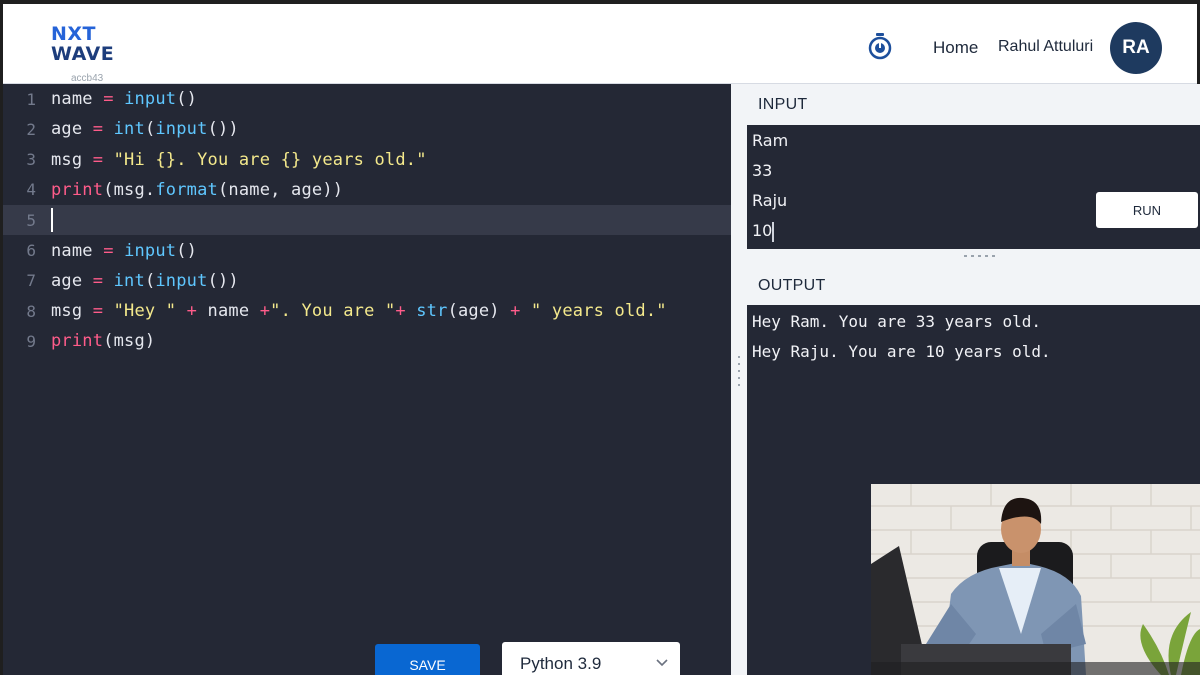  Describe the element at coordinates (770, 140) in the screenshot. I see `input-line: Ram` at that location.